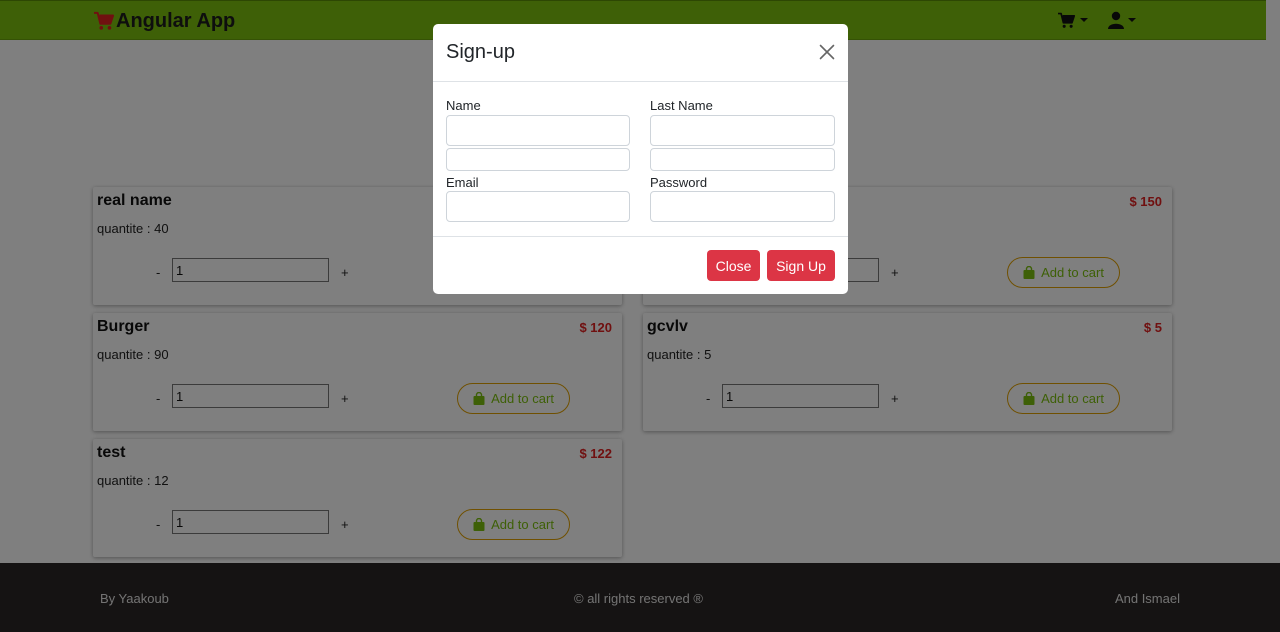 The image size is (1280, 632). Describe the element at coordinates (742, 130) in the screenshot. I see `lastname-field` at that location.